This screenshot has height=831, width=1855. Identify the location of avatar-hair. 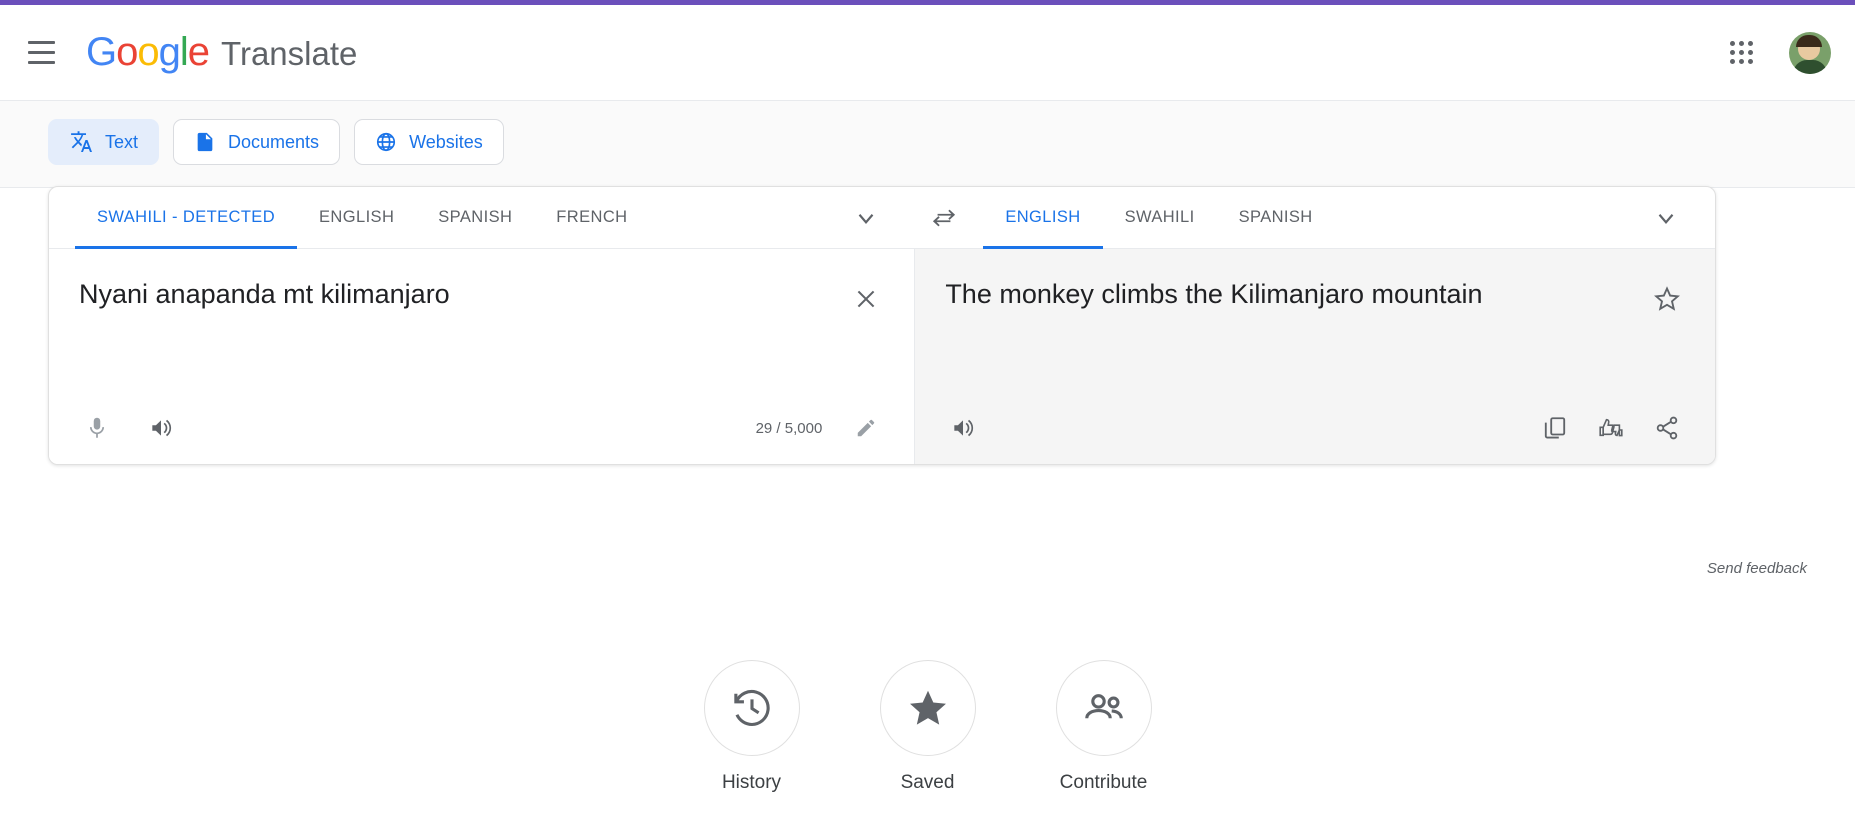
(1809, 40).